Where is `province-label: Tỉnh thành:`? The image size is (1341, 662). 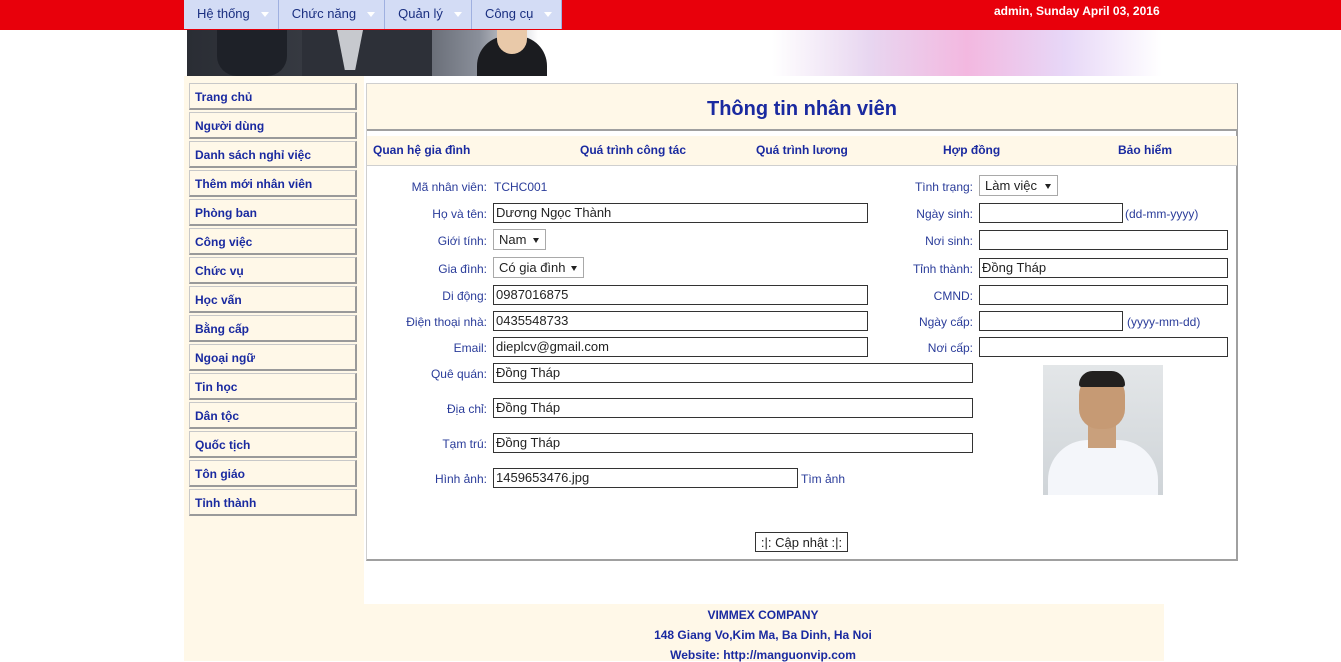 province-label: Tỉnh thành: is located at coordinates (942, 269).